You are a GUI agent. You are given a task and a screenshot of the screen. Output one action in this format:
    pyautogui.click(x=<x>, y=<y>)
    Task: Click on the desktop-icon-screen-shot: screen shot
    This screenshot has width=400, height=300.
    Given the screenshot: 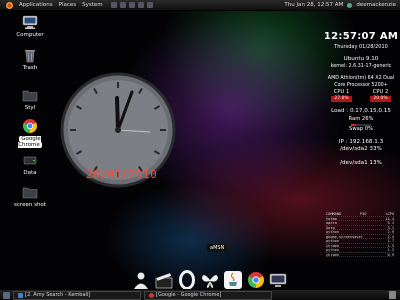 What is the action you would take?
    pyautogui.click(x=30, y=196)
    